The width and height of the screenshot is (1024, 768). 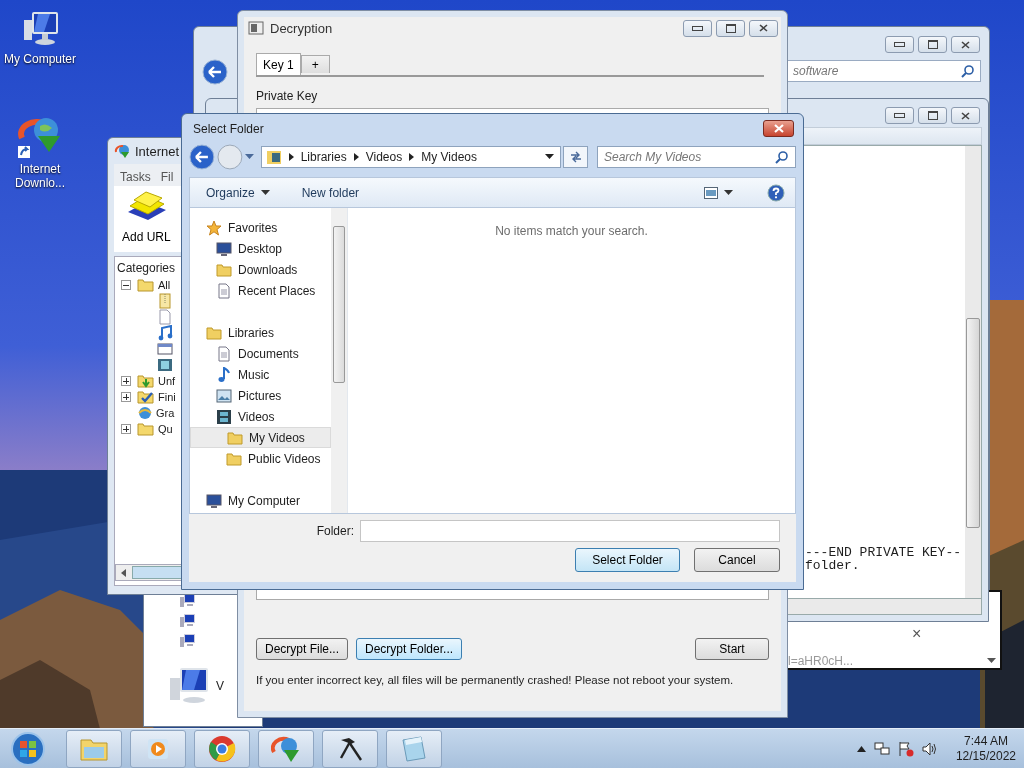 I want to click on navigation-item: Downloads, so click(x=260, y=269).